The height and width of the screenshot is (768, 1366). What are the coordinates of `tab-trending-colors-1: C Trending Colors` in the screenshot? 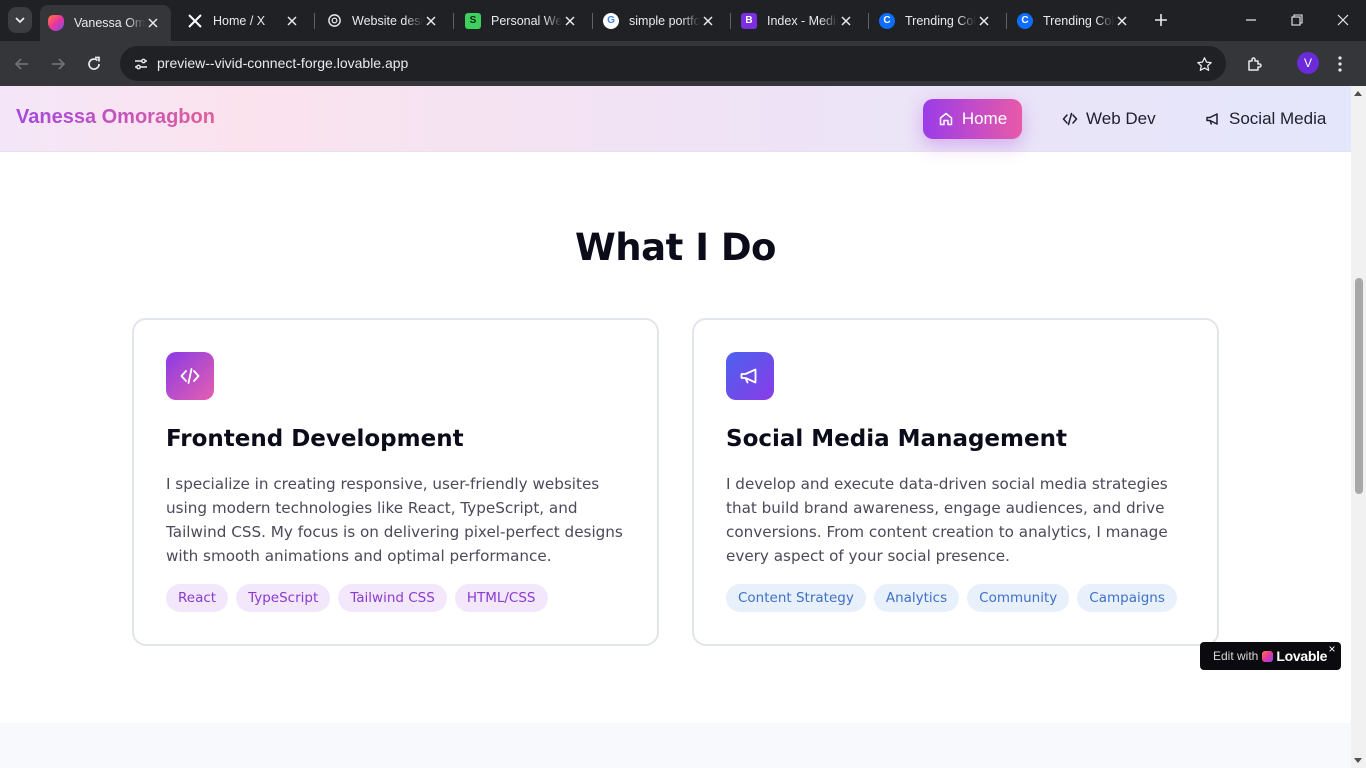 It's located at (936, 20).